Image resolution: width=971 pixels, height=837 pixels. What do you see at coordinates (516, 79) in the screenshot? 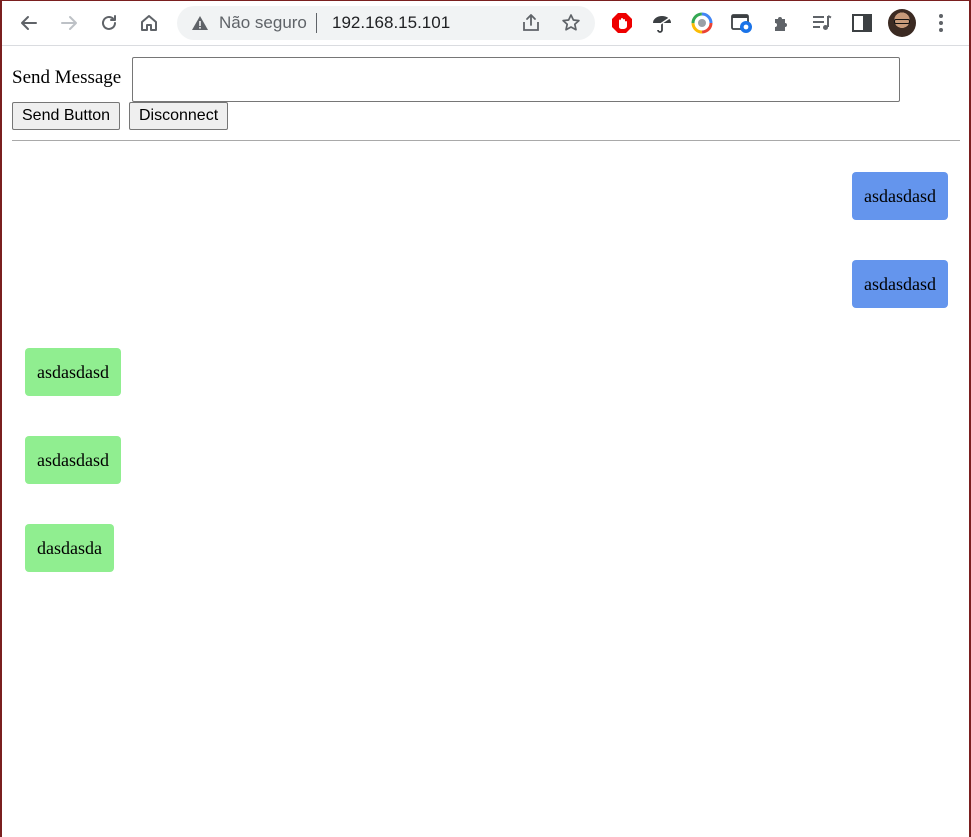
I see `message-input` at bounding box center [516, 79].